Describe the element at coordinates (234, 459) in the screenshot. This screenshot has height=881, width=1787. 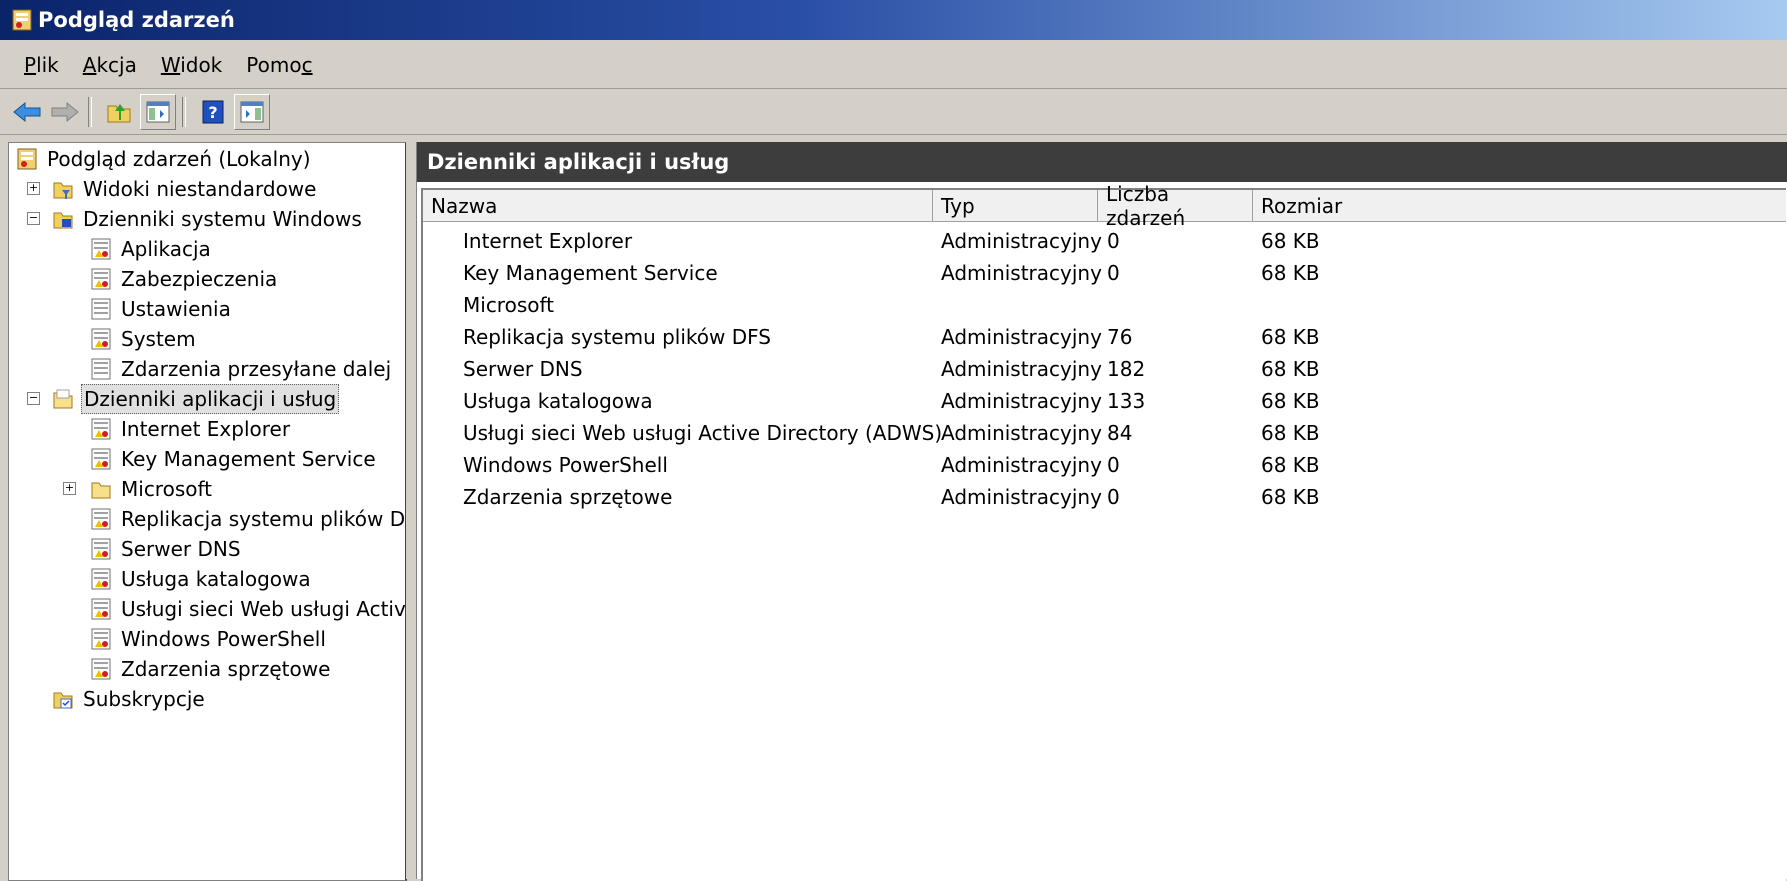
I see `tree-node-key-management: Key Management Service` at that location.